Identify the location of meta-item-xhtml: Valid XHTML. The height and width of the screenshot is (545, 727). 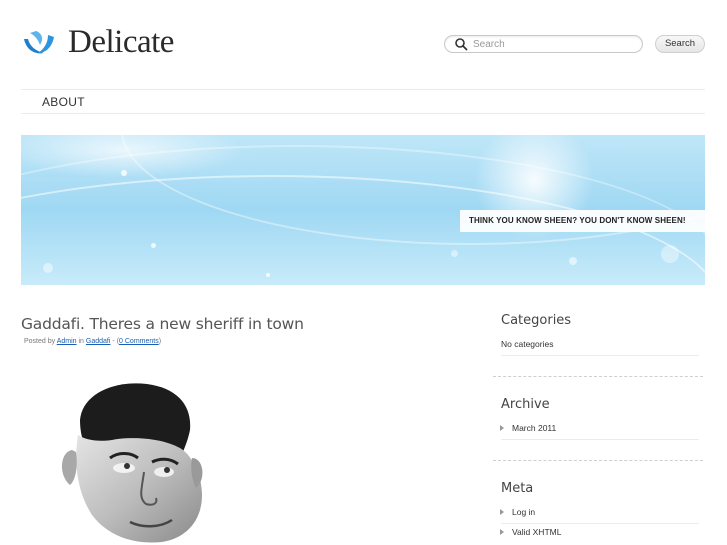
(530, 532).